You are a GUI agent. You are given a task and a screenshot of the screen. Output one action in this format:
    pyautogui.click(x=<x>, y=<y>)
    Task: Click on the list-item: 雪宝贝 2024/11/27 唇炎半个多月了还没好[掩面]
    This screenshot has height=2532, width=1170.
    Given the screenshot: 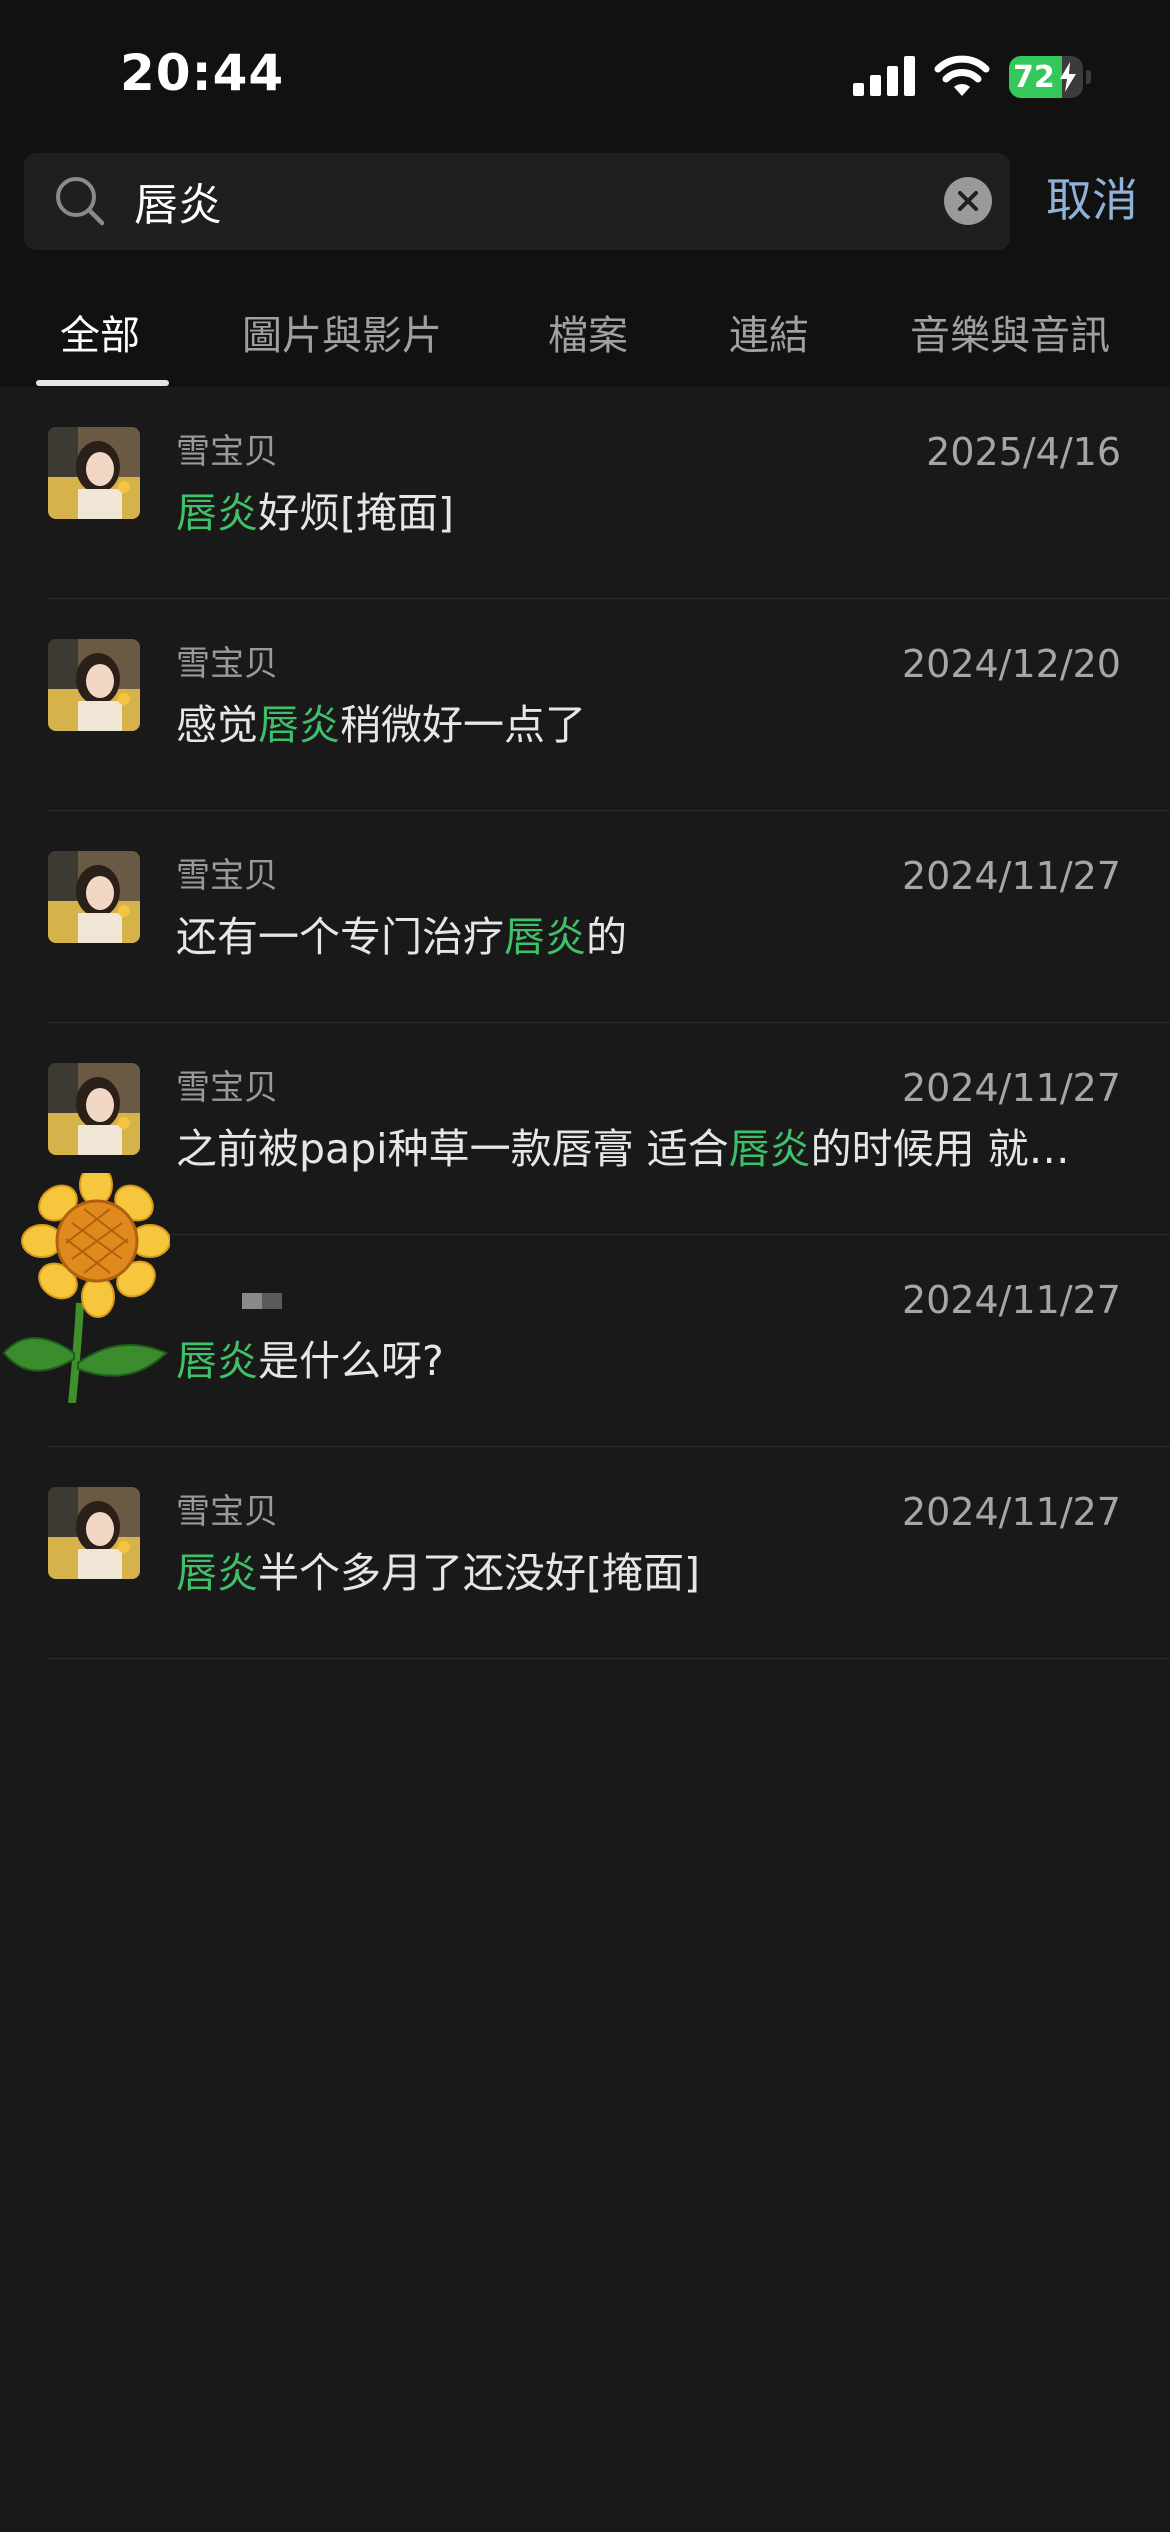 What is the action you would take?
    pyautogui.click(x=585, y=1553)
    